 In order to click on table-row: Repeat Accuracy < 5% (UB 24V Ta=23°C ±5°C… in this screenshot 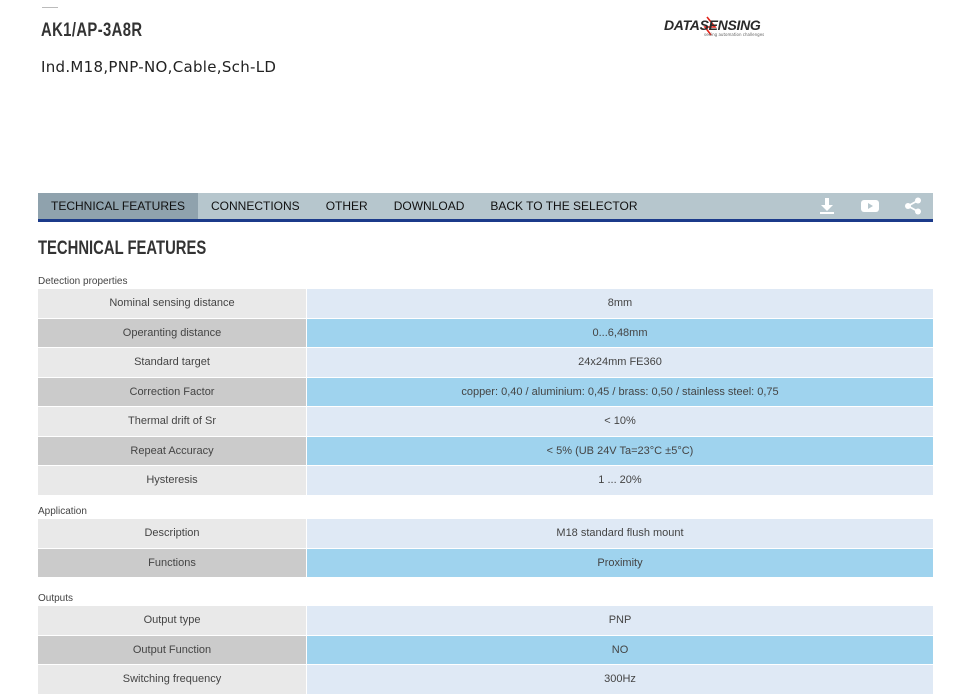, I will do `click(485, 451)`.